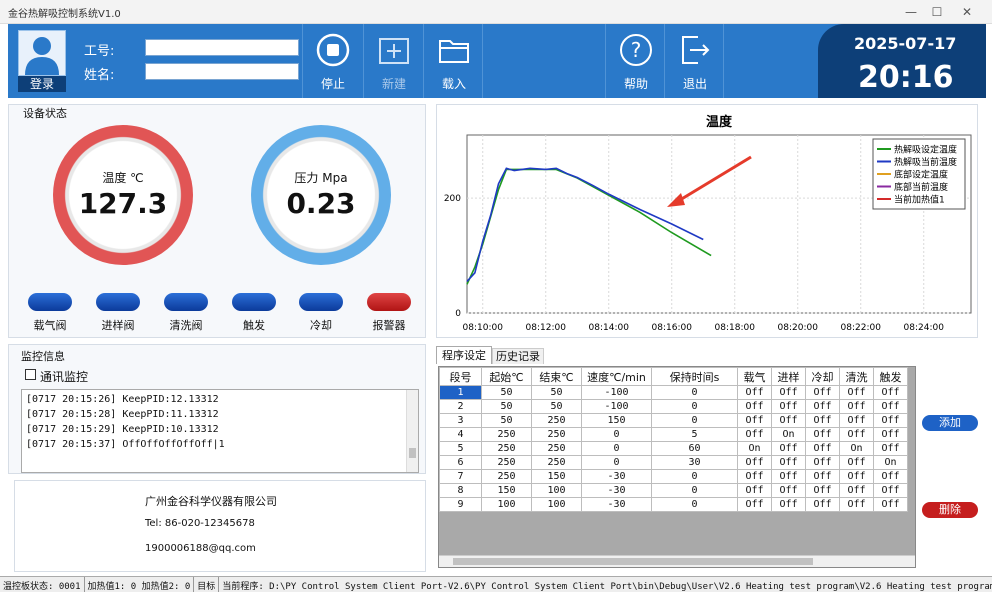 This screenshot has height=599, width=992. What do you see at coordinates (460, 392) in the screenshot?
I see `table-cell: 1` at bounding box center [460, 392].